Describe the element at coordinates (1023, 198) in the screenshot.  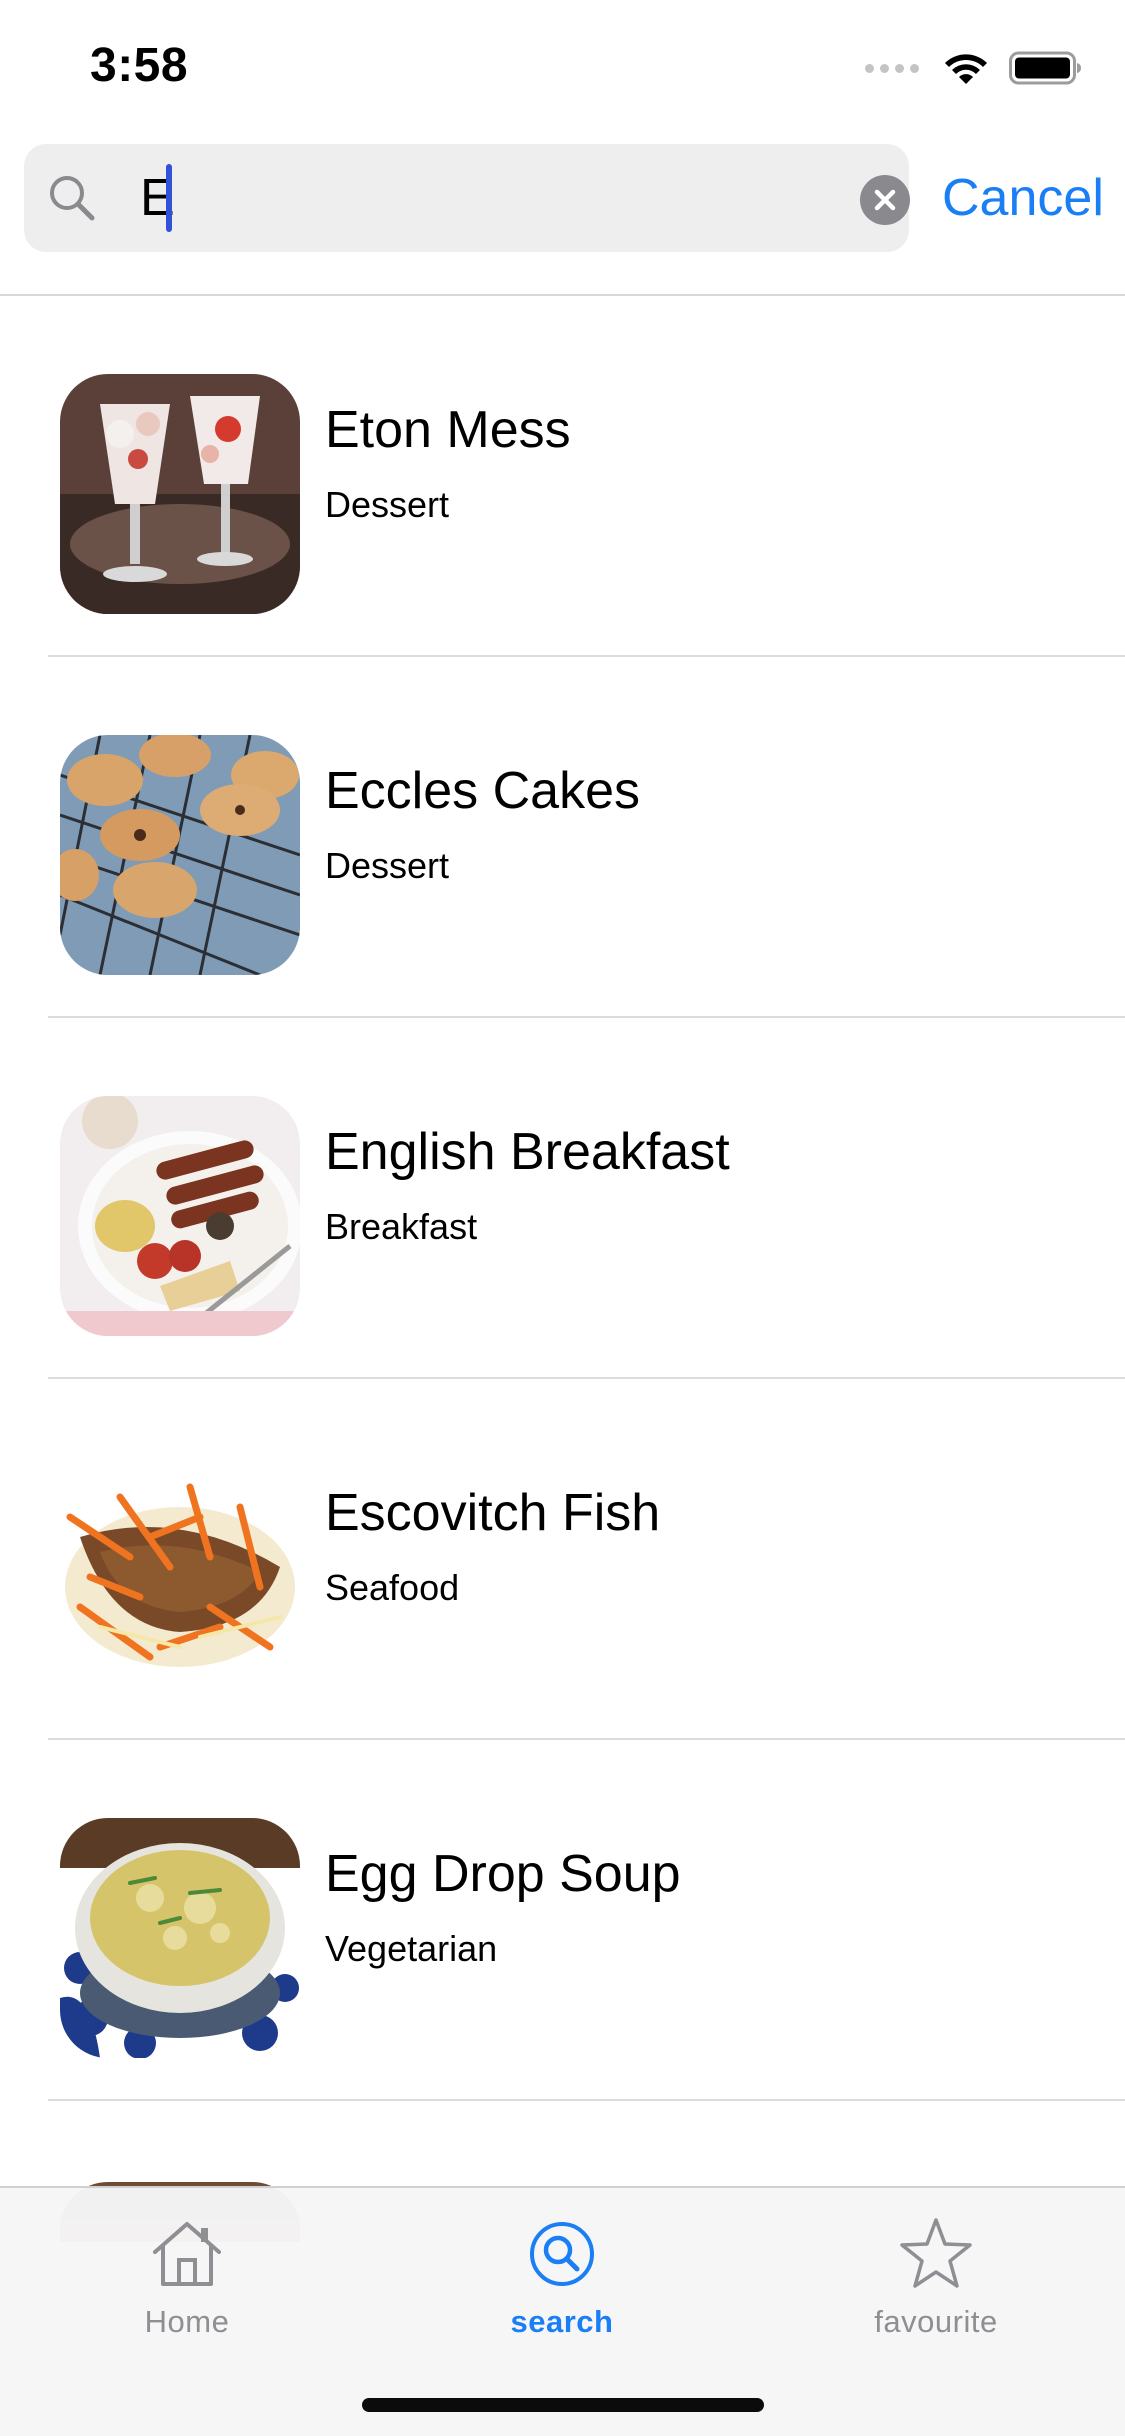
I see `cancel-button: Cancel` at that location.